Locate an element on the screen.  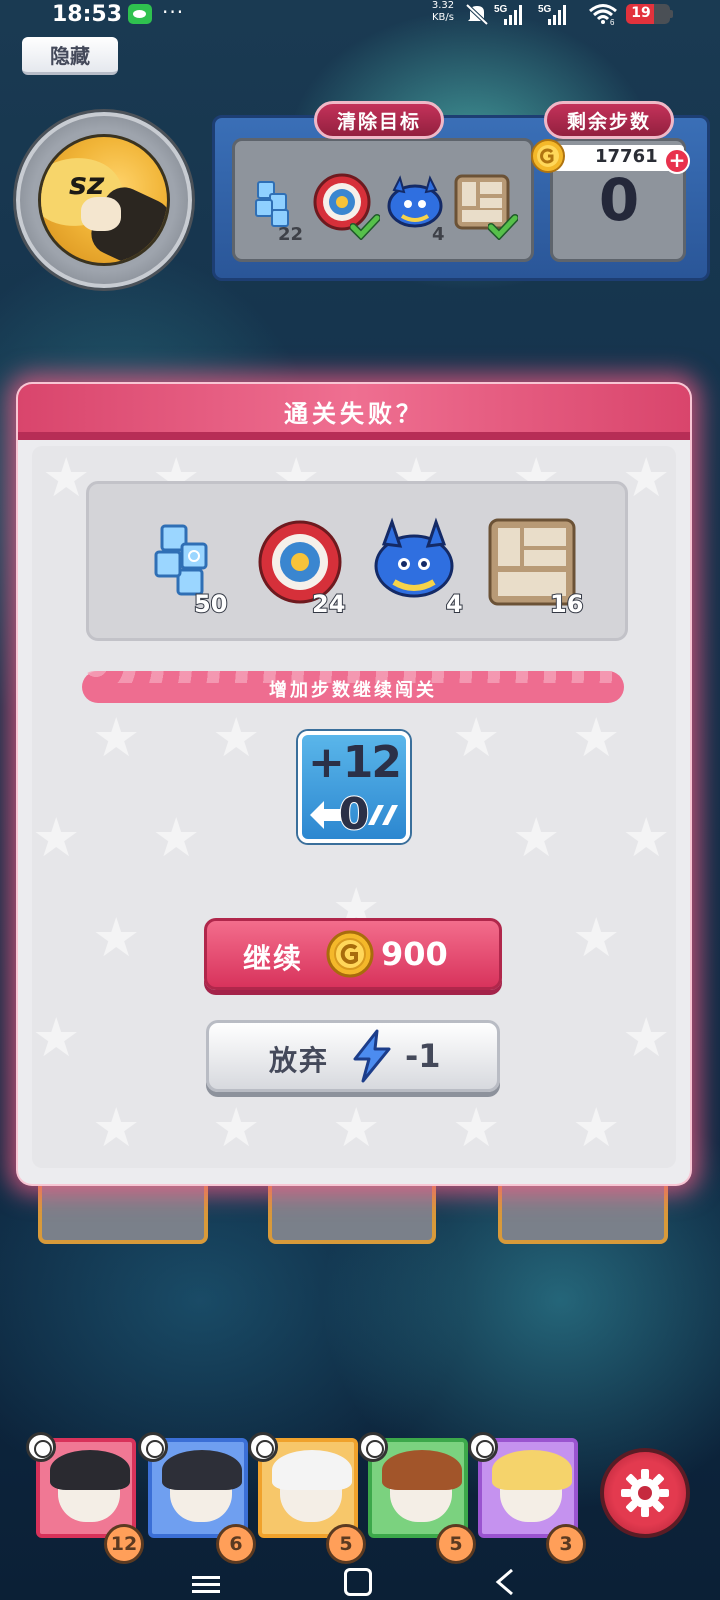
give-up-label: 放弃 is located at coordinates (299, 1060).